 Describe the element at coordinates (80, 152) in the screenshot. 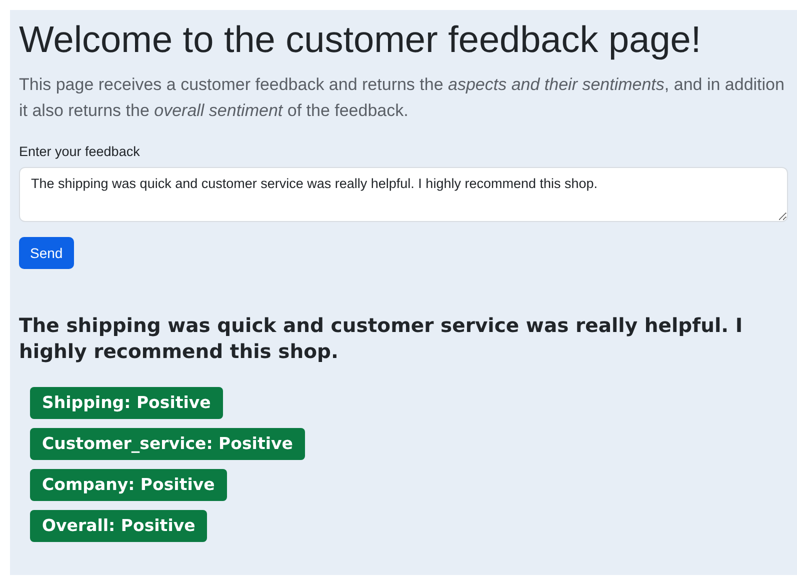

I see `field-label: Enter your feedback` at that location.